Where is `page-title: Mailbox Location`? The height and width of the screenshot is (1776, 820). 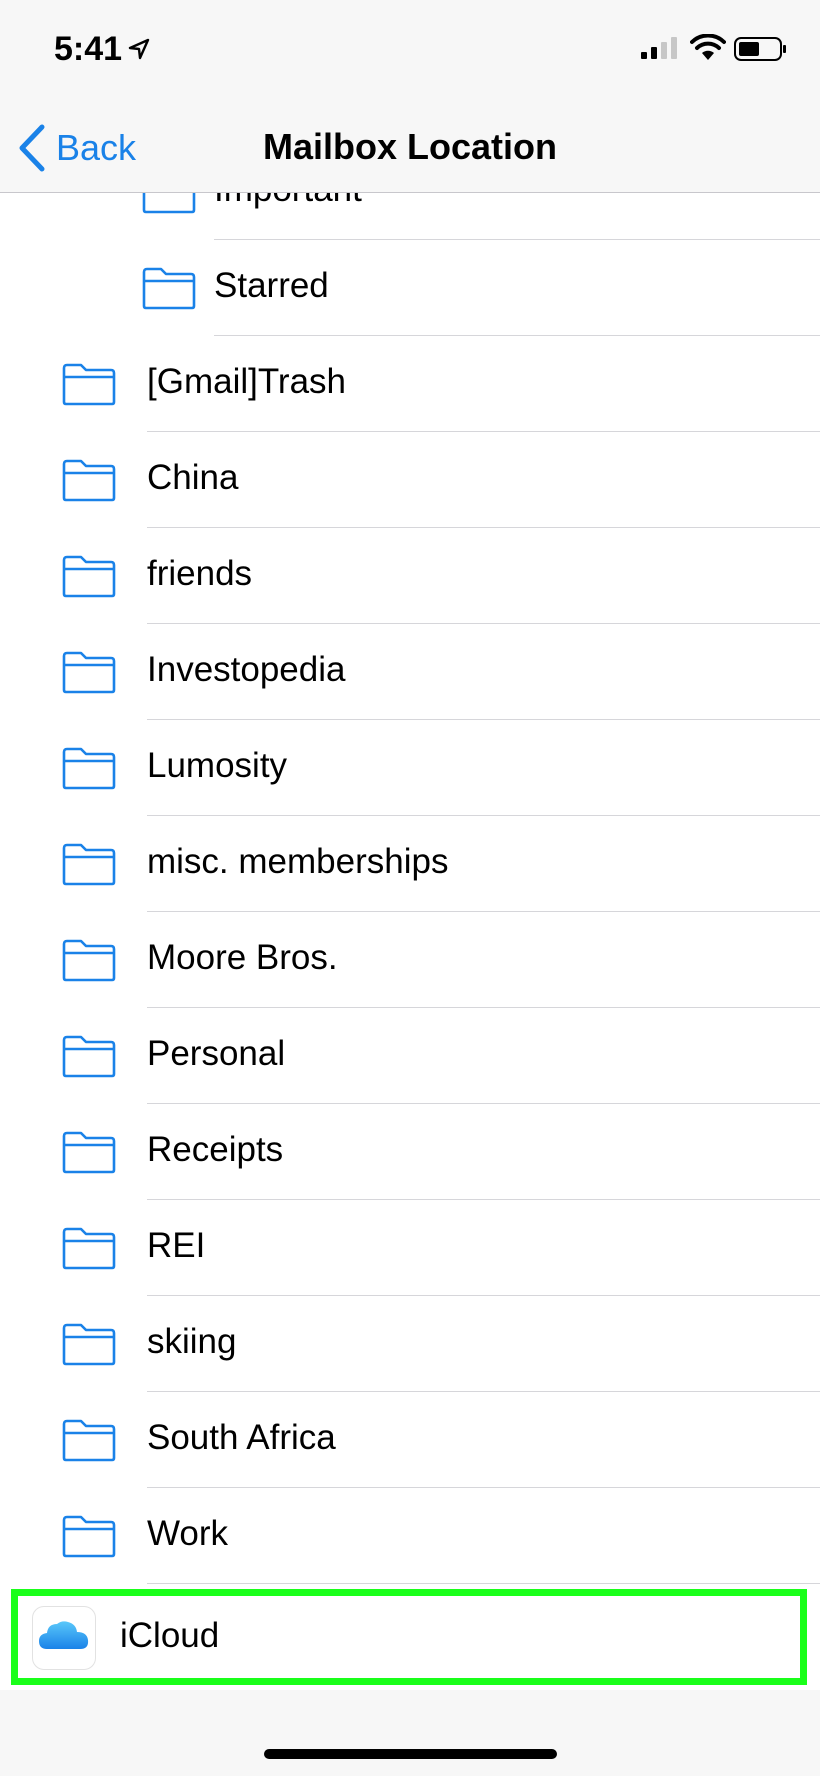
page-title: Mailbox Location is located at coordinates (409, 146).